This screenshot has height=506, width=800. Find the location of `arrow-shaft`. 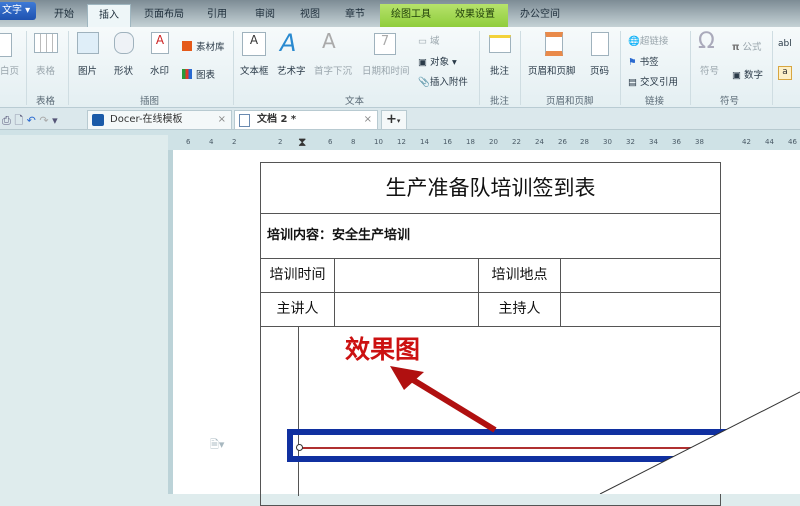

arrow-shaft is located at coordinates (450, 402).